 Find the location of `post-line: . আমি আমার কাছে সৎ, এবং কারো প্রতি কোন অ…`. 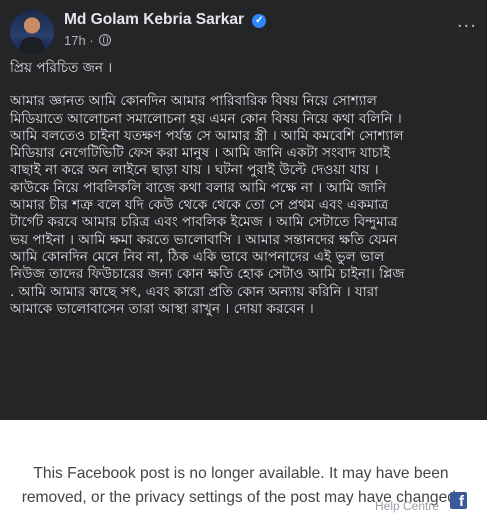

post-line: . আমি আমার কাছে সৎ, এবং কারো প্রতি কোন অ… is located at coordinates (194, 291).